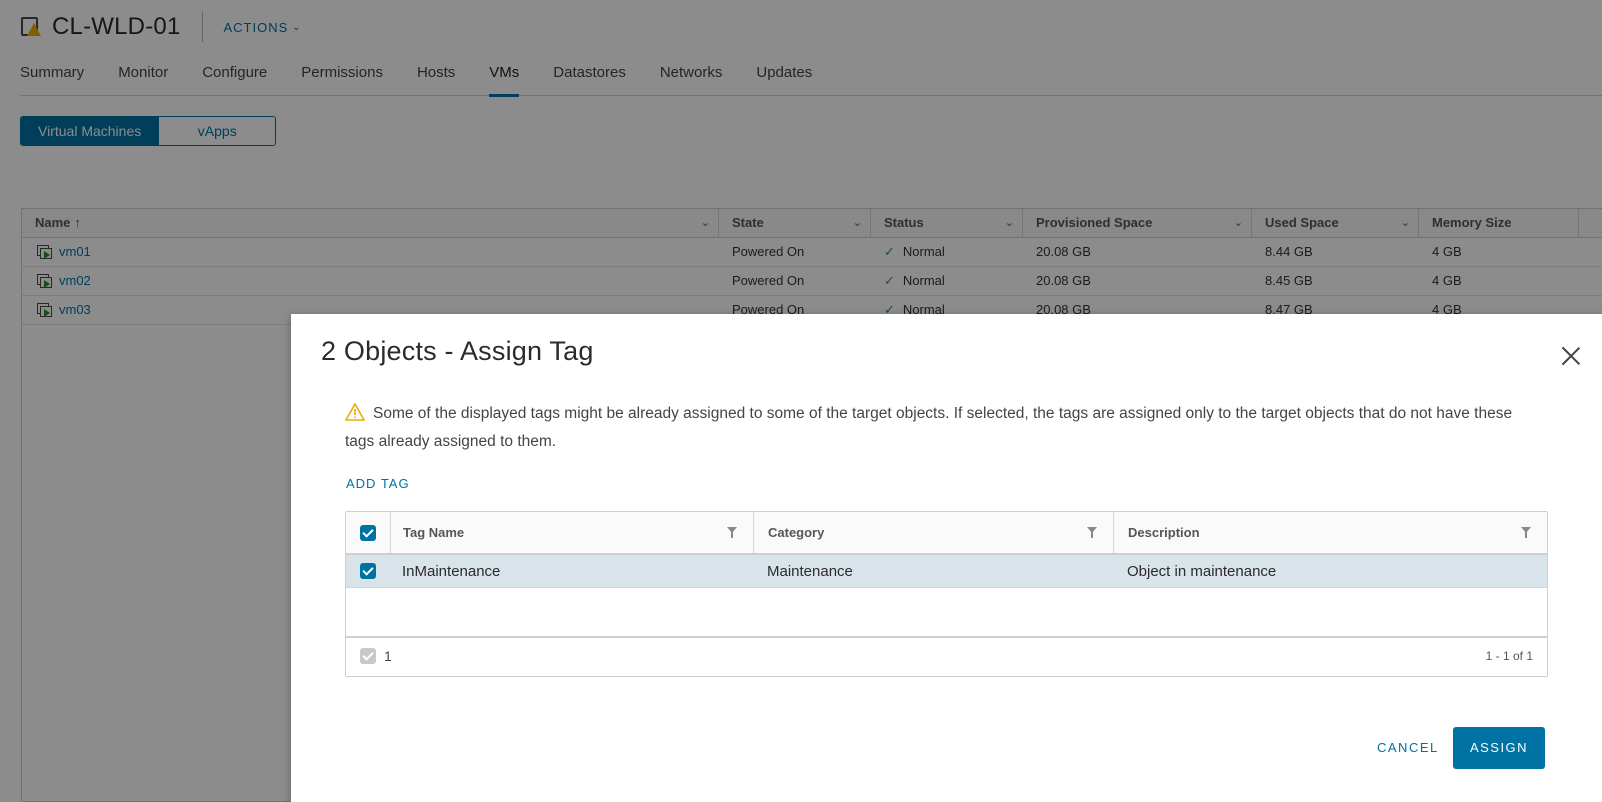 Image resolution: width=1602 pixels, height=802 pixels. I want to click on warning-icon, so click(355, 412).